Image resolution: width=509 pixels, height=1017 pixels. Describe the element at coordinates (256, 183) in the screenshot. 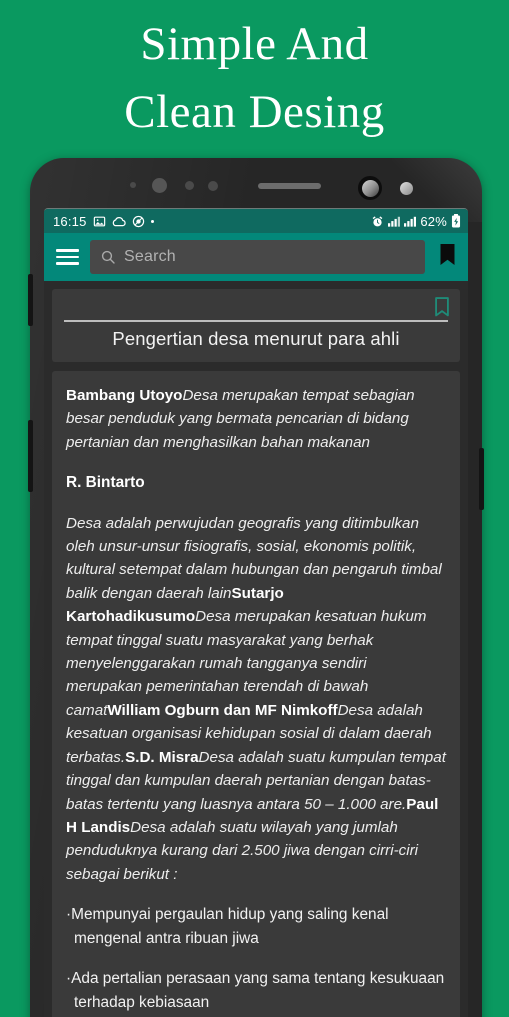

I see `phone-top-bezel` at that location.